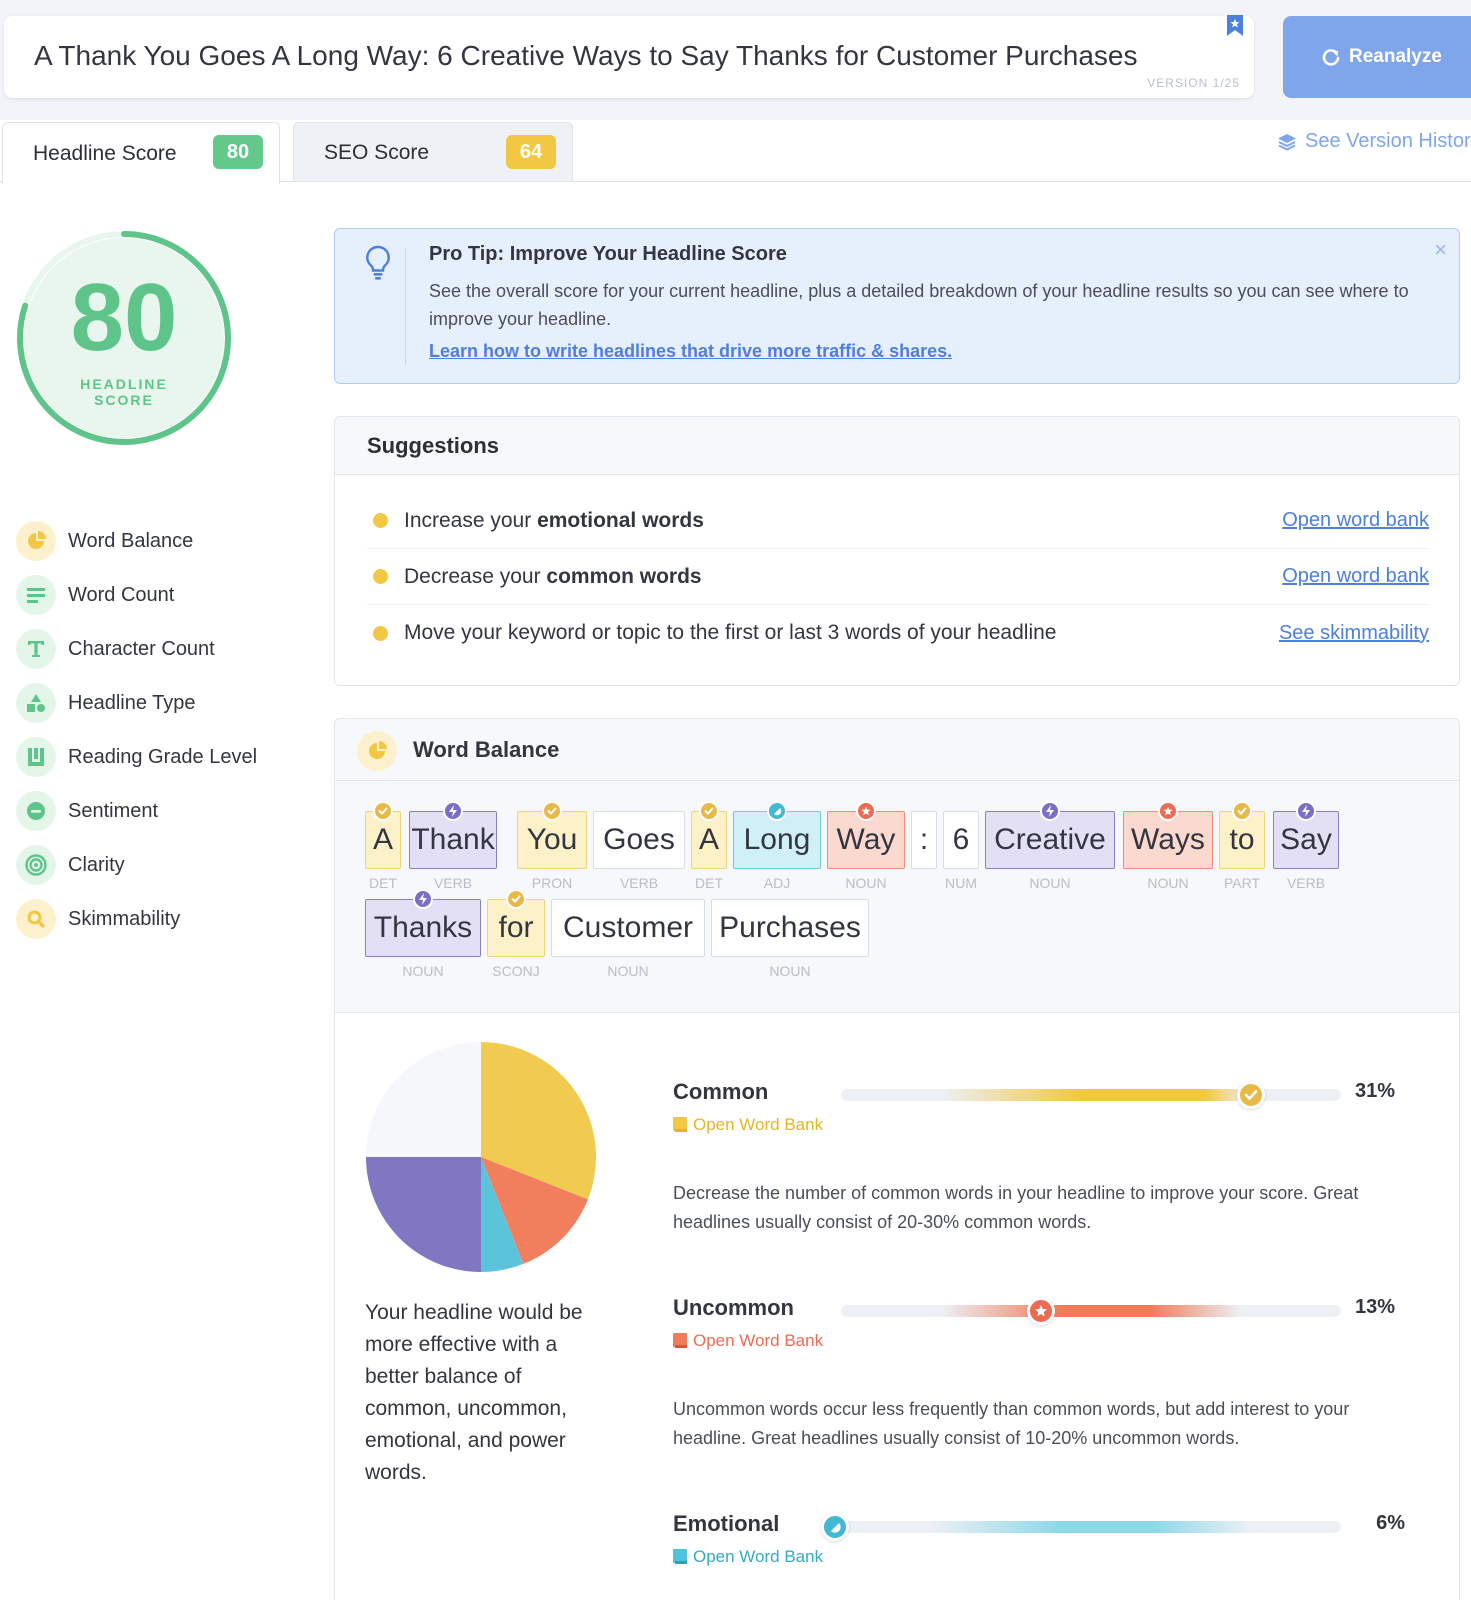 Image resolution: width=1471 pixels, height=1600 pixels. What do you see at coordinates (758, 1556) in the screenshot?
I see `open-word-bank-label: Open Word Bank` at bounding box center [758, 1556].